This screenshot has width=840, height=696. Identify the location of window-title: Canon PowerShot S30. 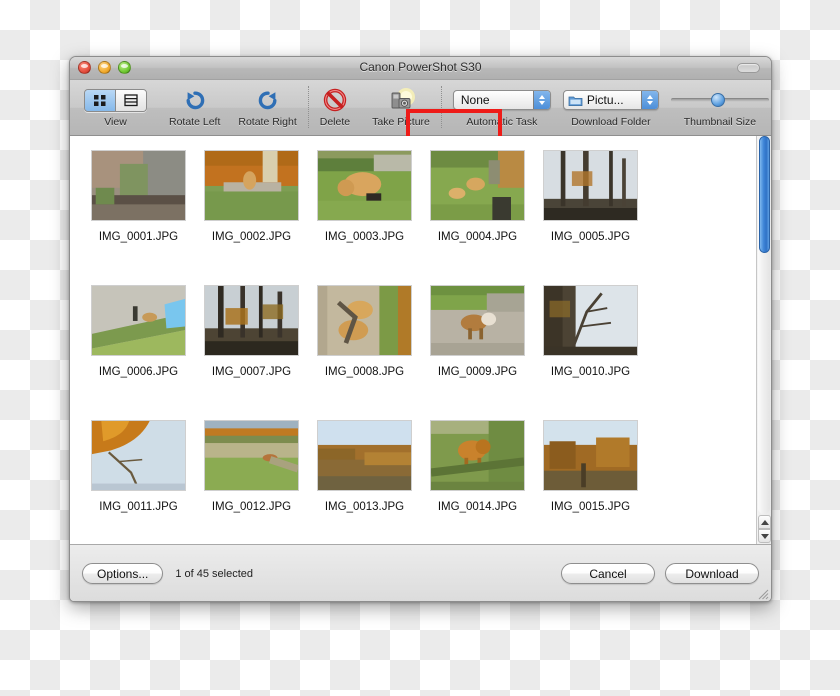
(420, 67).